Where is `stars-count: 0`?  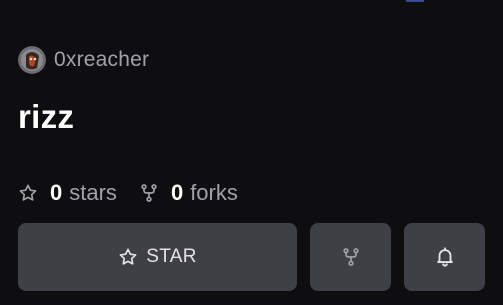
stars-count: 0 is located at coordinates (56, 192).